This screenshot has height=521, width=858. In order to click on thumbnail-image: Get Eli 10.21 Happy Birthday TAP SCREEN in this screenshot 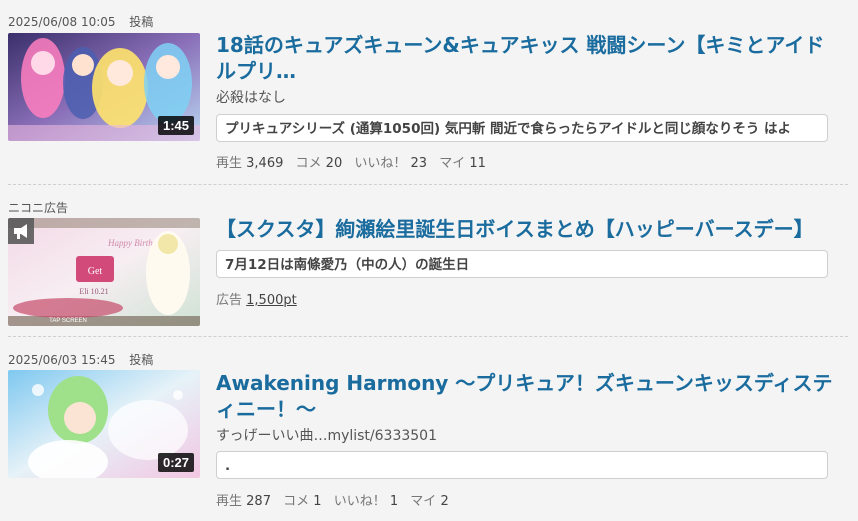, I will do `click(104, 272)`.